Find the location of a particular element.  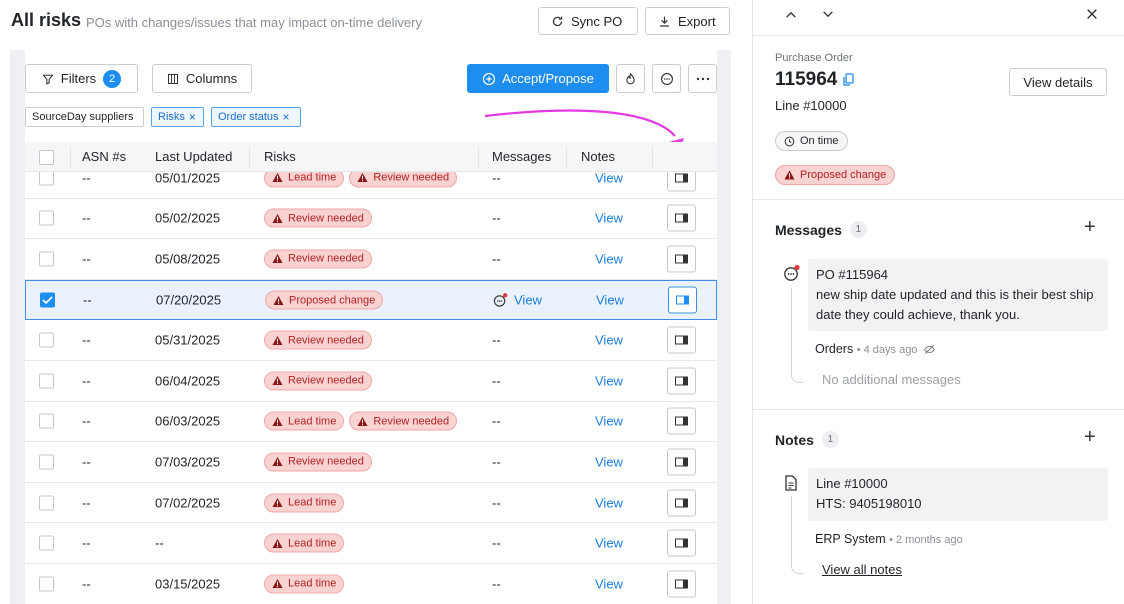

column-header-risks: Risks is located at coordinates (280, 156).